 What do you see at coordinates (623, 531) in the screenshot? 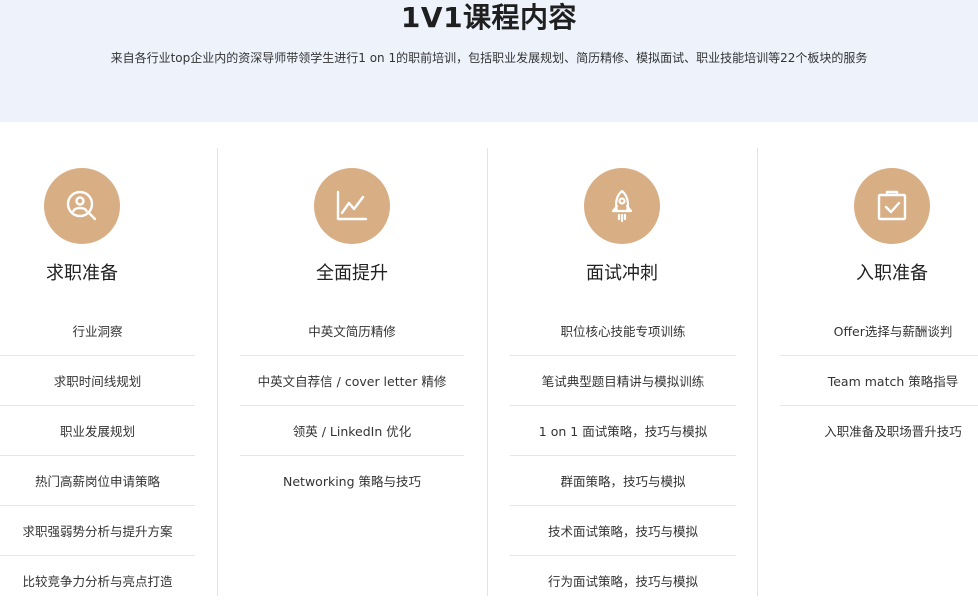
I see `list-item: 技术面试策略，技巧与模拟` at bounding box center [623, 531].